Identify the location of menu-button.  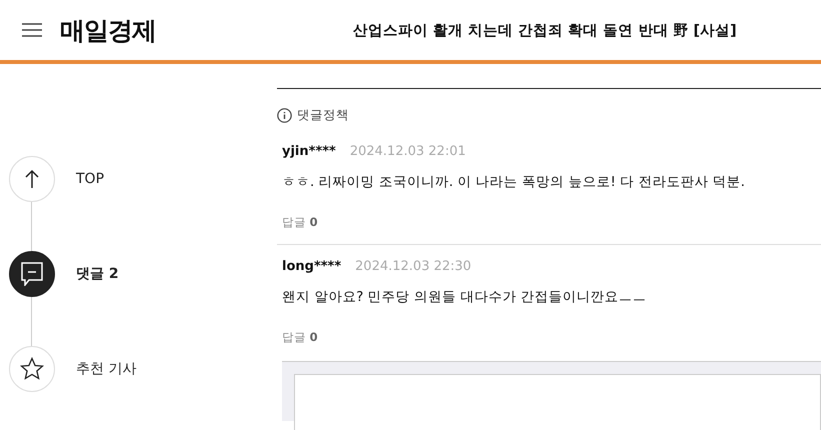
(32, 30).